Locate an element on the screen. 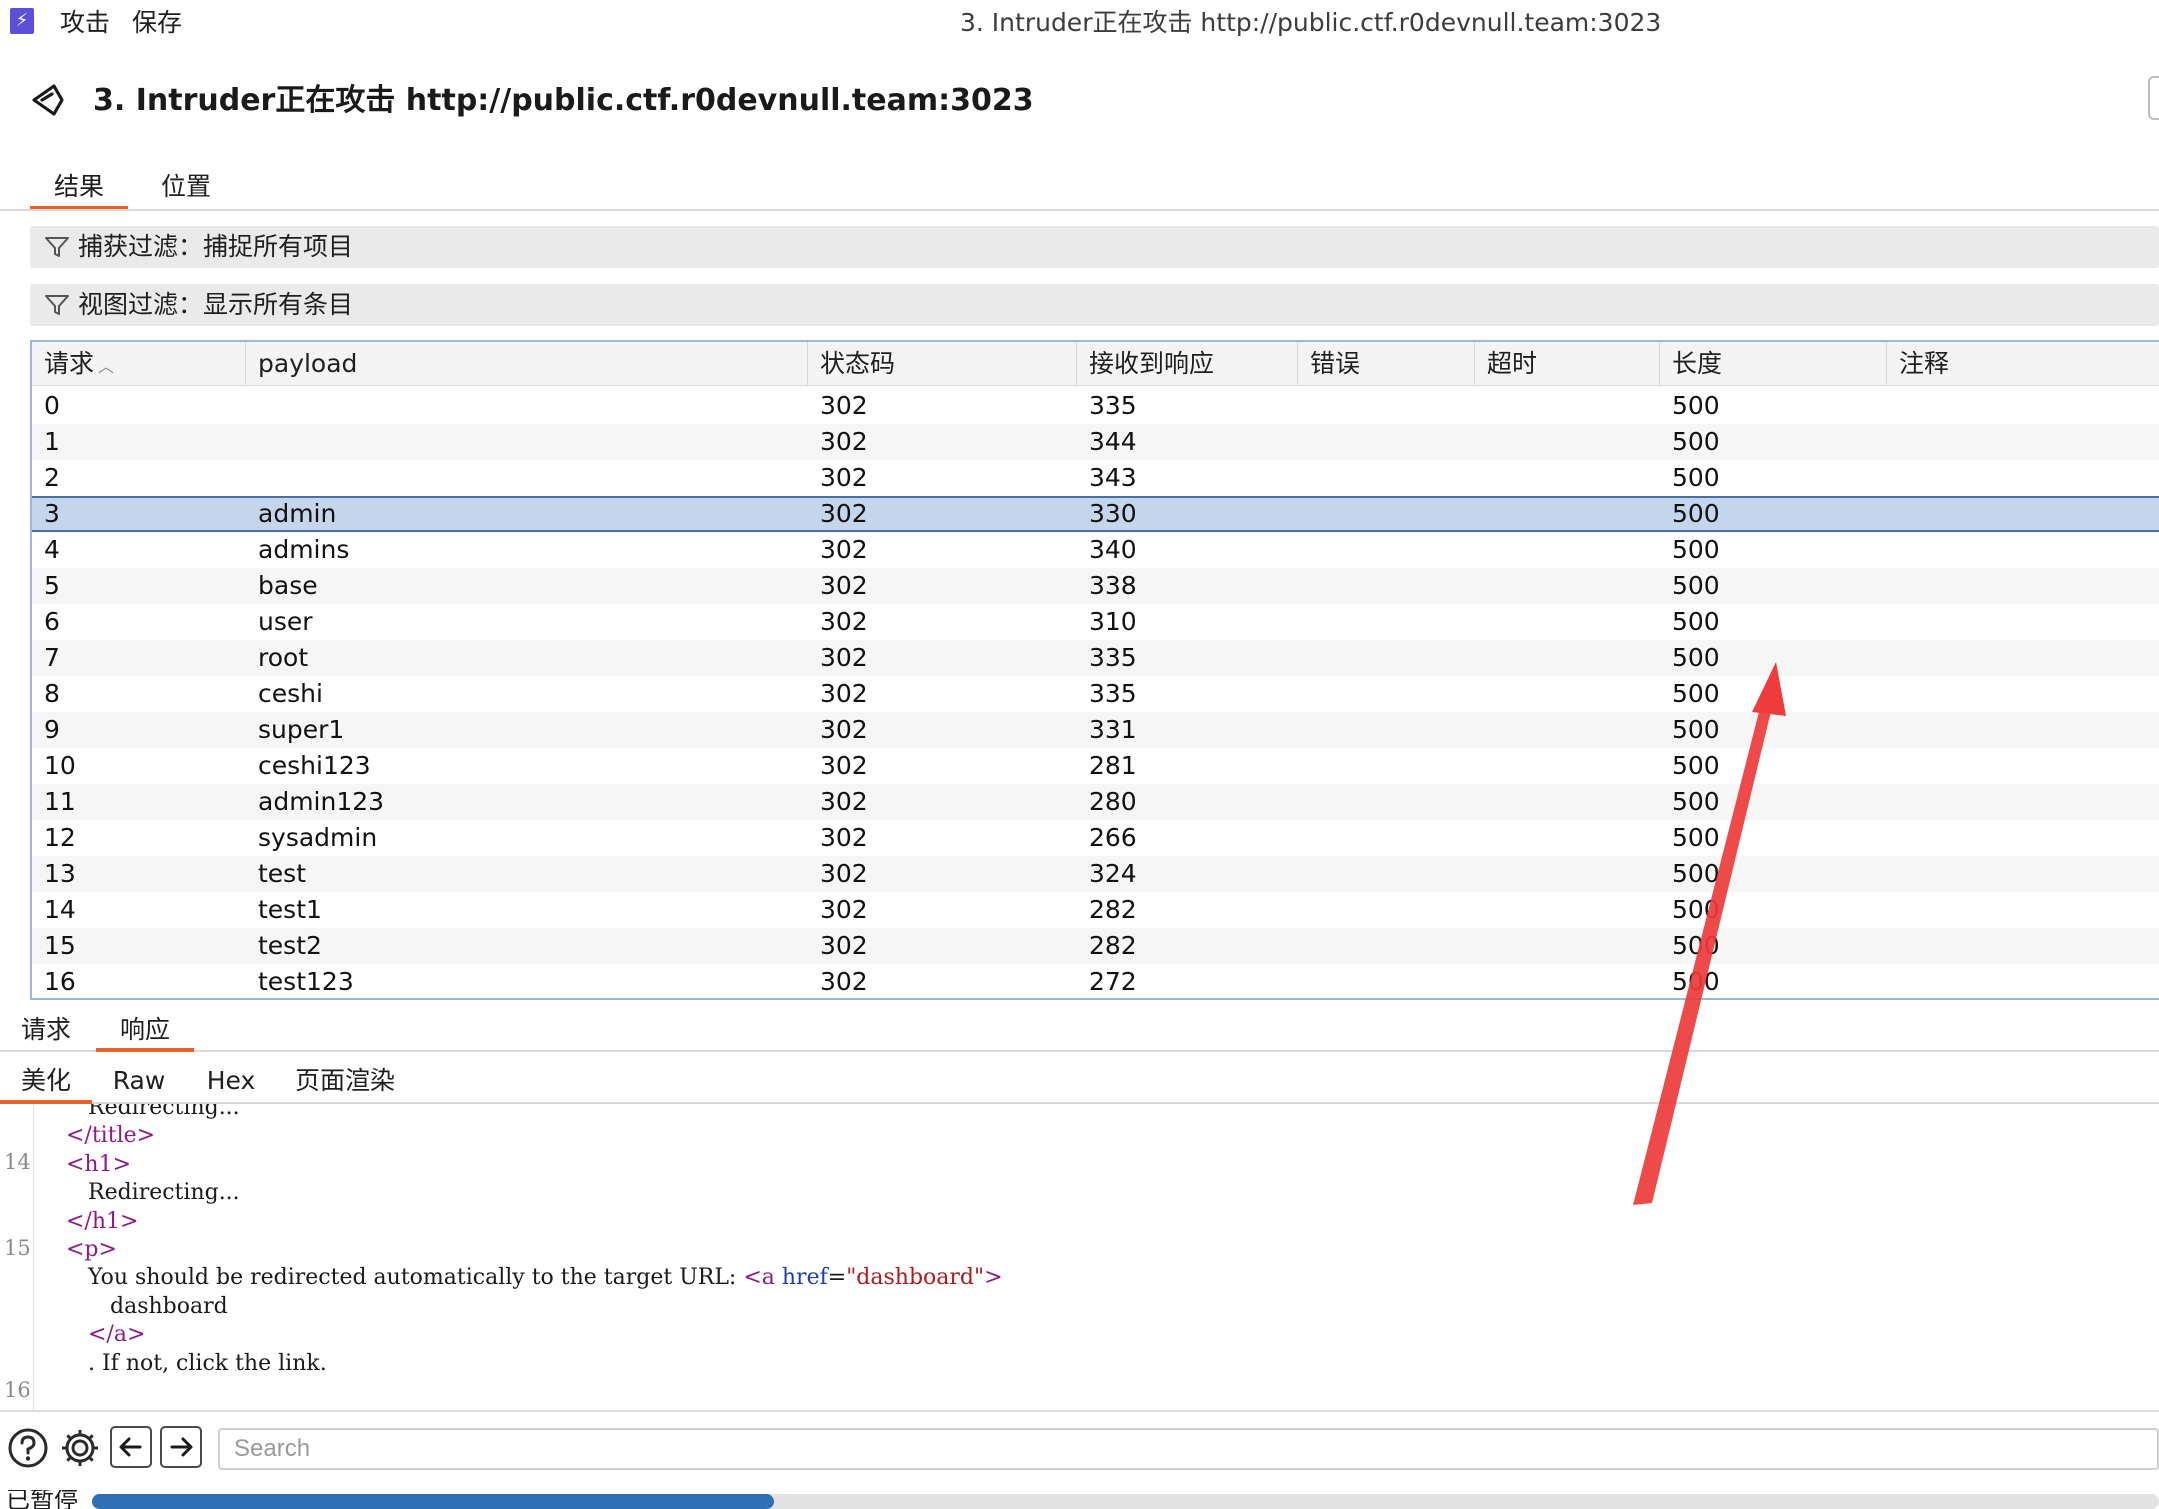 This screenshot has height=1509, width=2159. table-row: 8 ceshi 302 335 500 is located at coordinates (1095, 694).